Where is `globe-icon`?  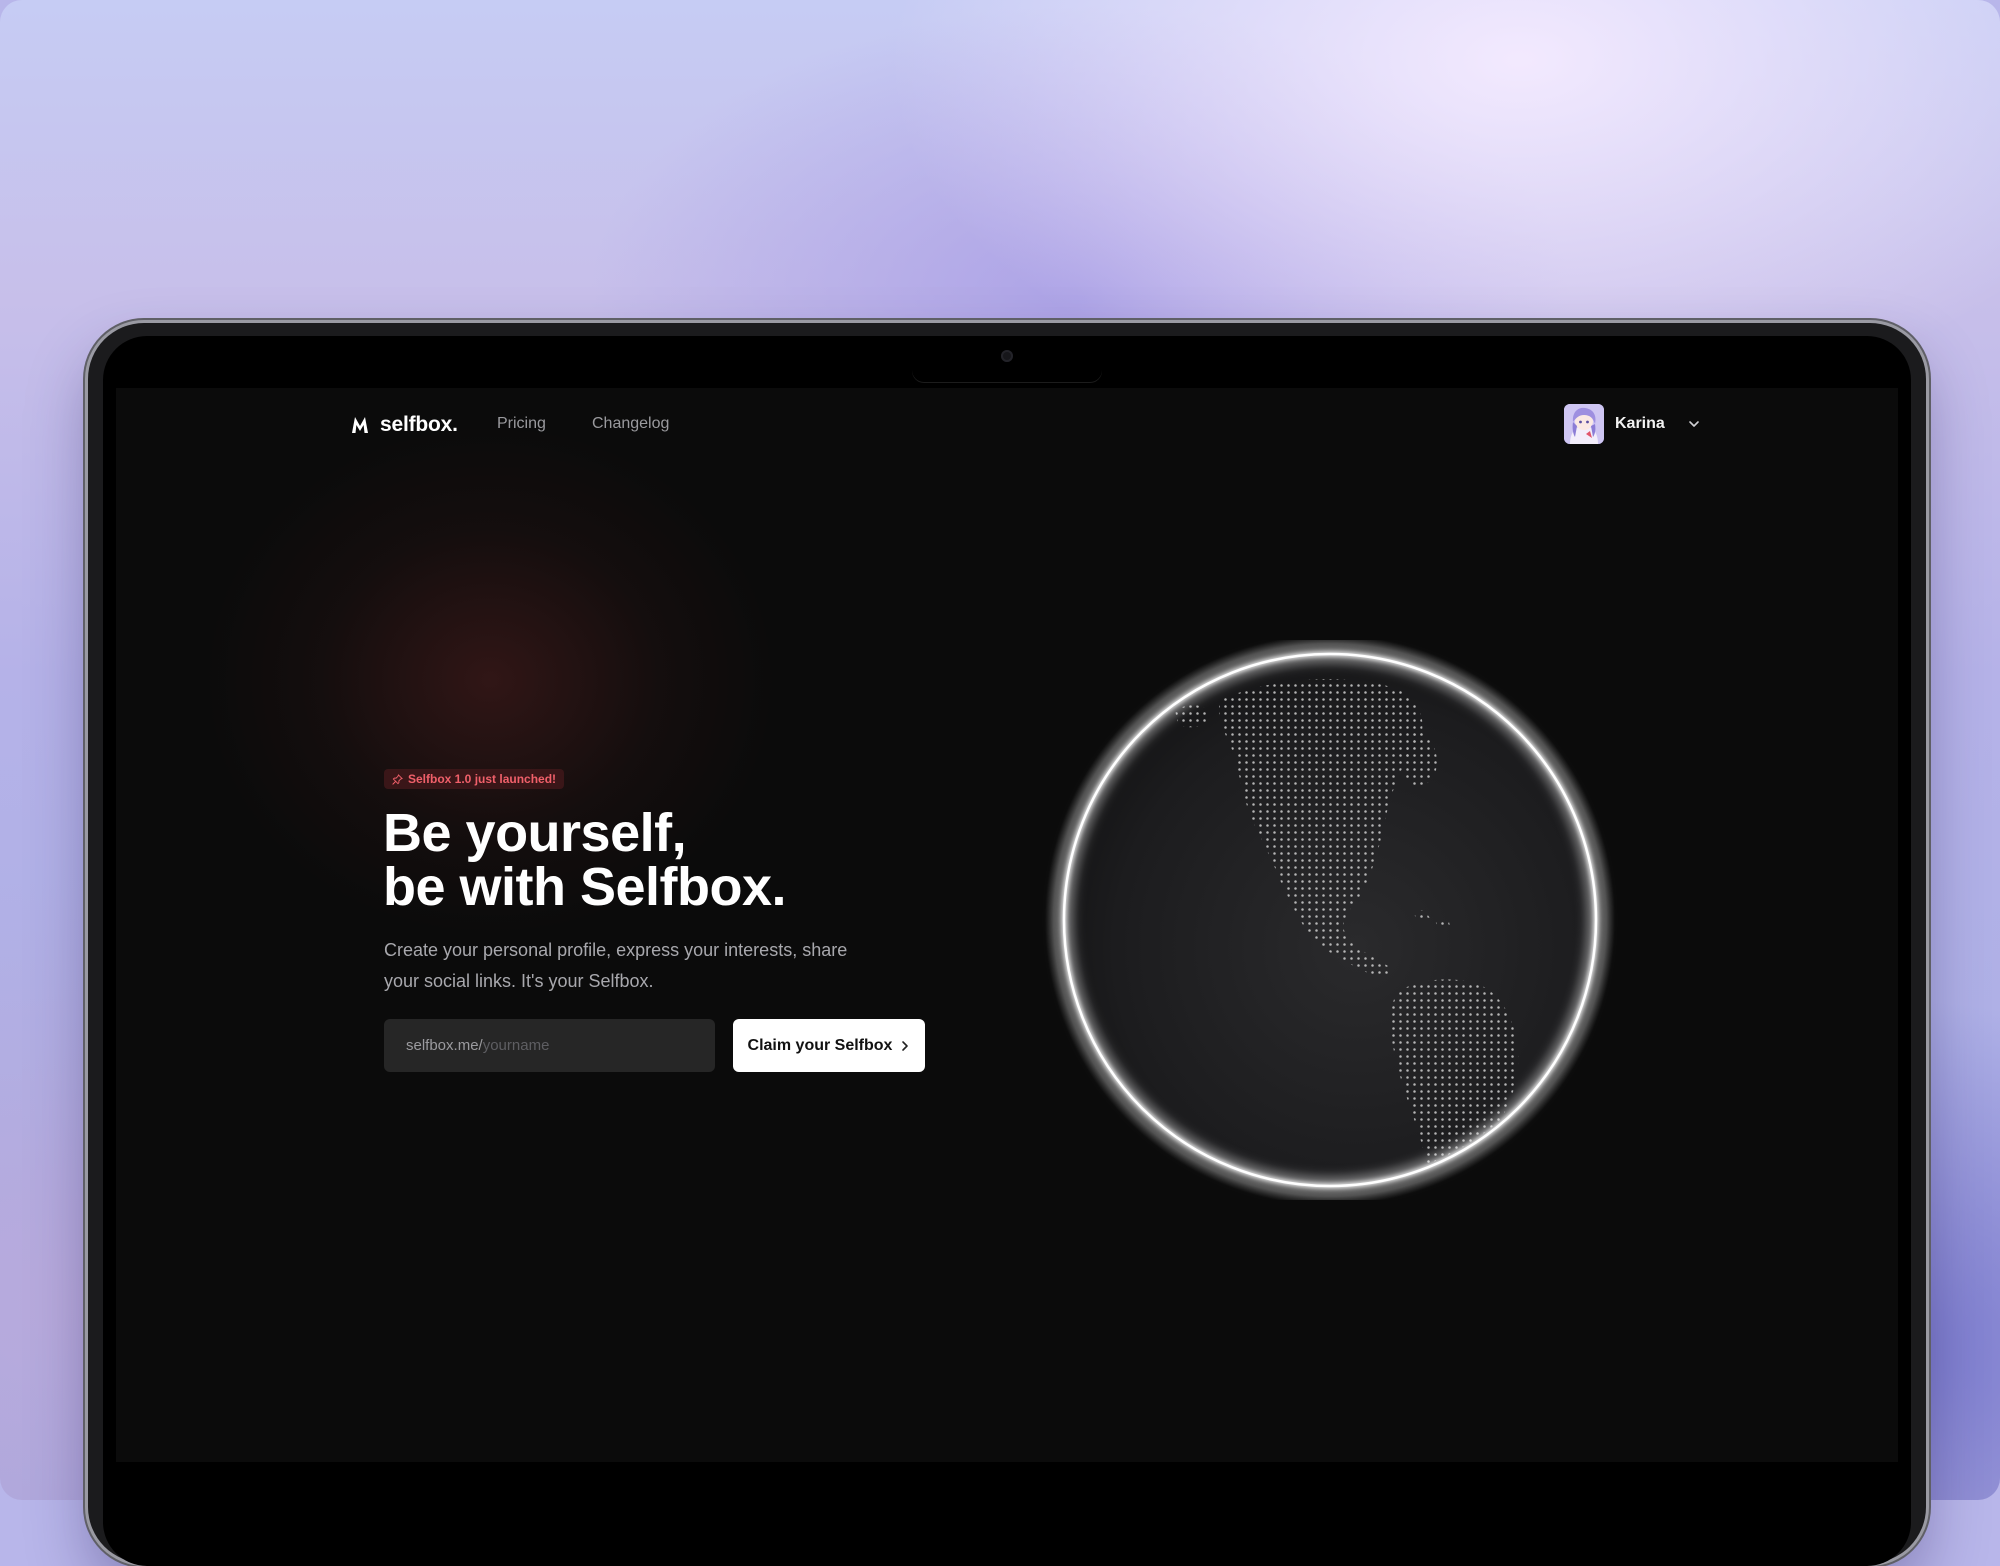
globe-icon is located at coordinates (1330, 920).